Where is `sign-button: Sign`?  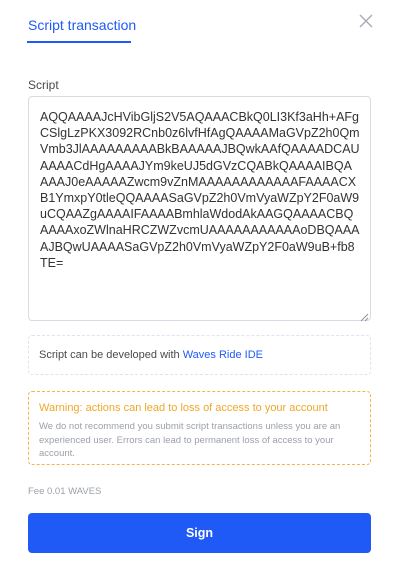 sign-button: Sign is located at coordinates (199, 533).